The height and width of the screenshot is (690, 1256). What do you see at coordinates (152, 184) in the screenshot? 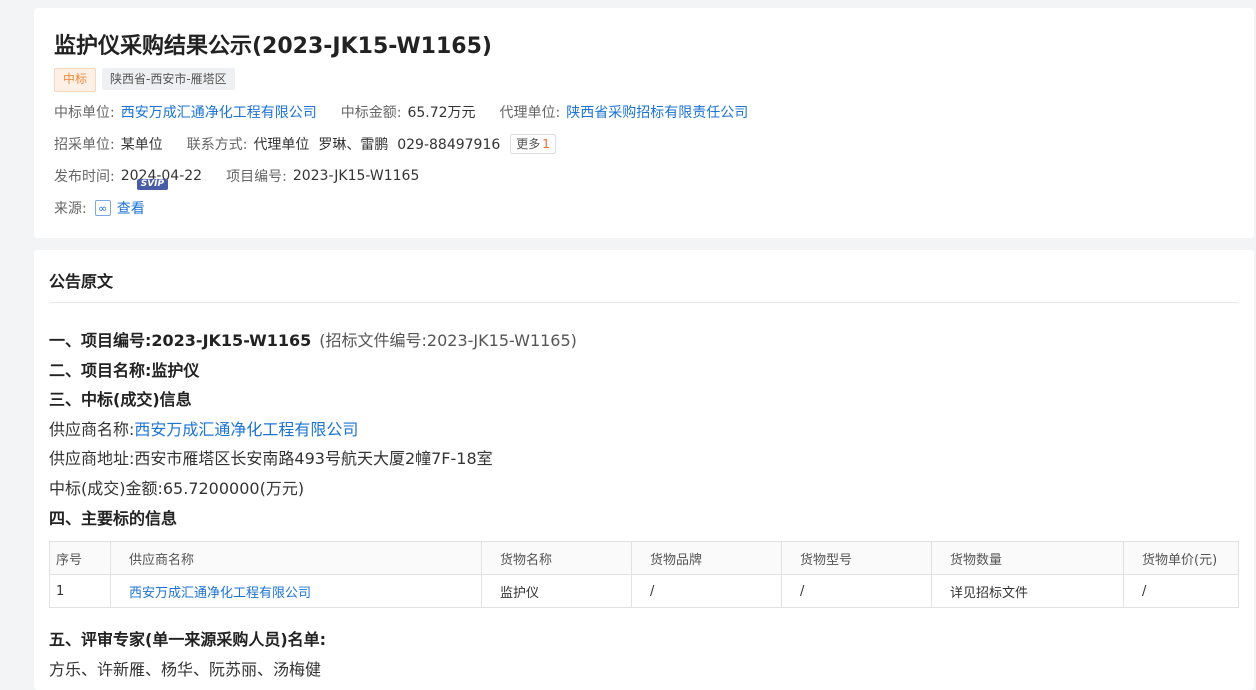
I see `svip-badge: SVIP` at bounding box center [152, 184].